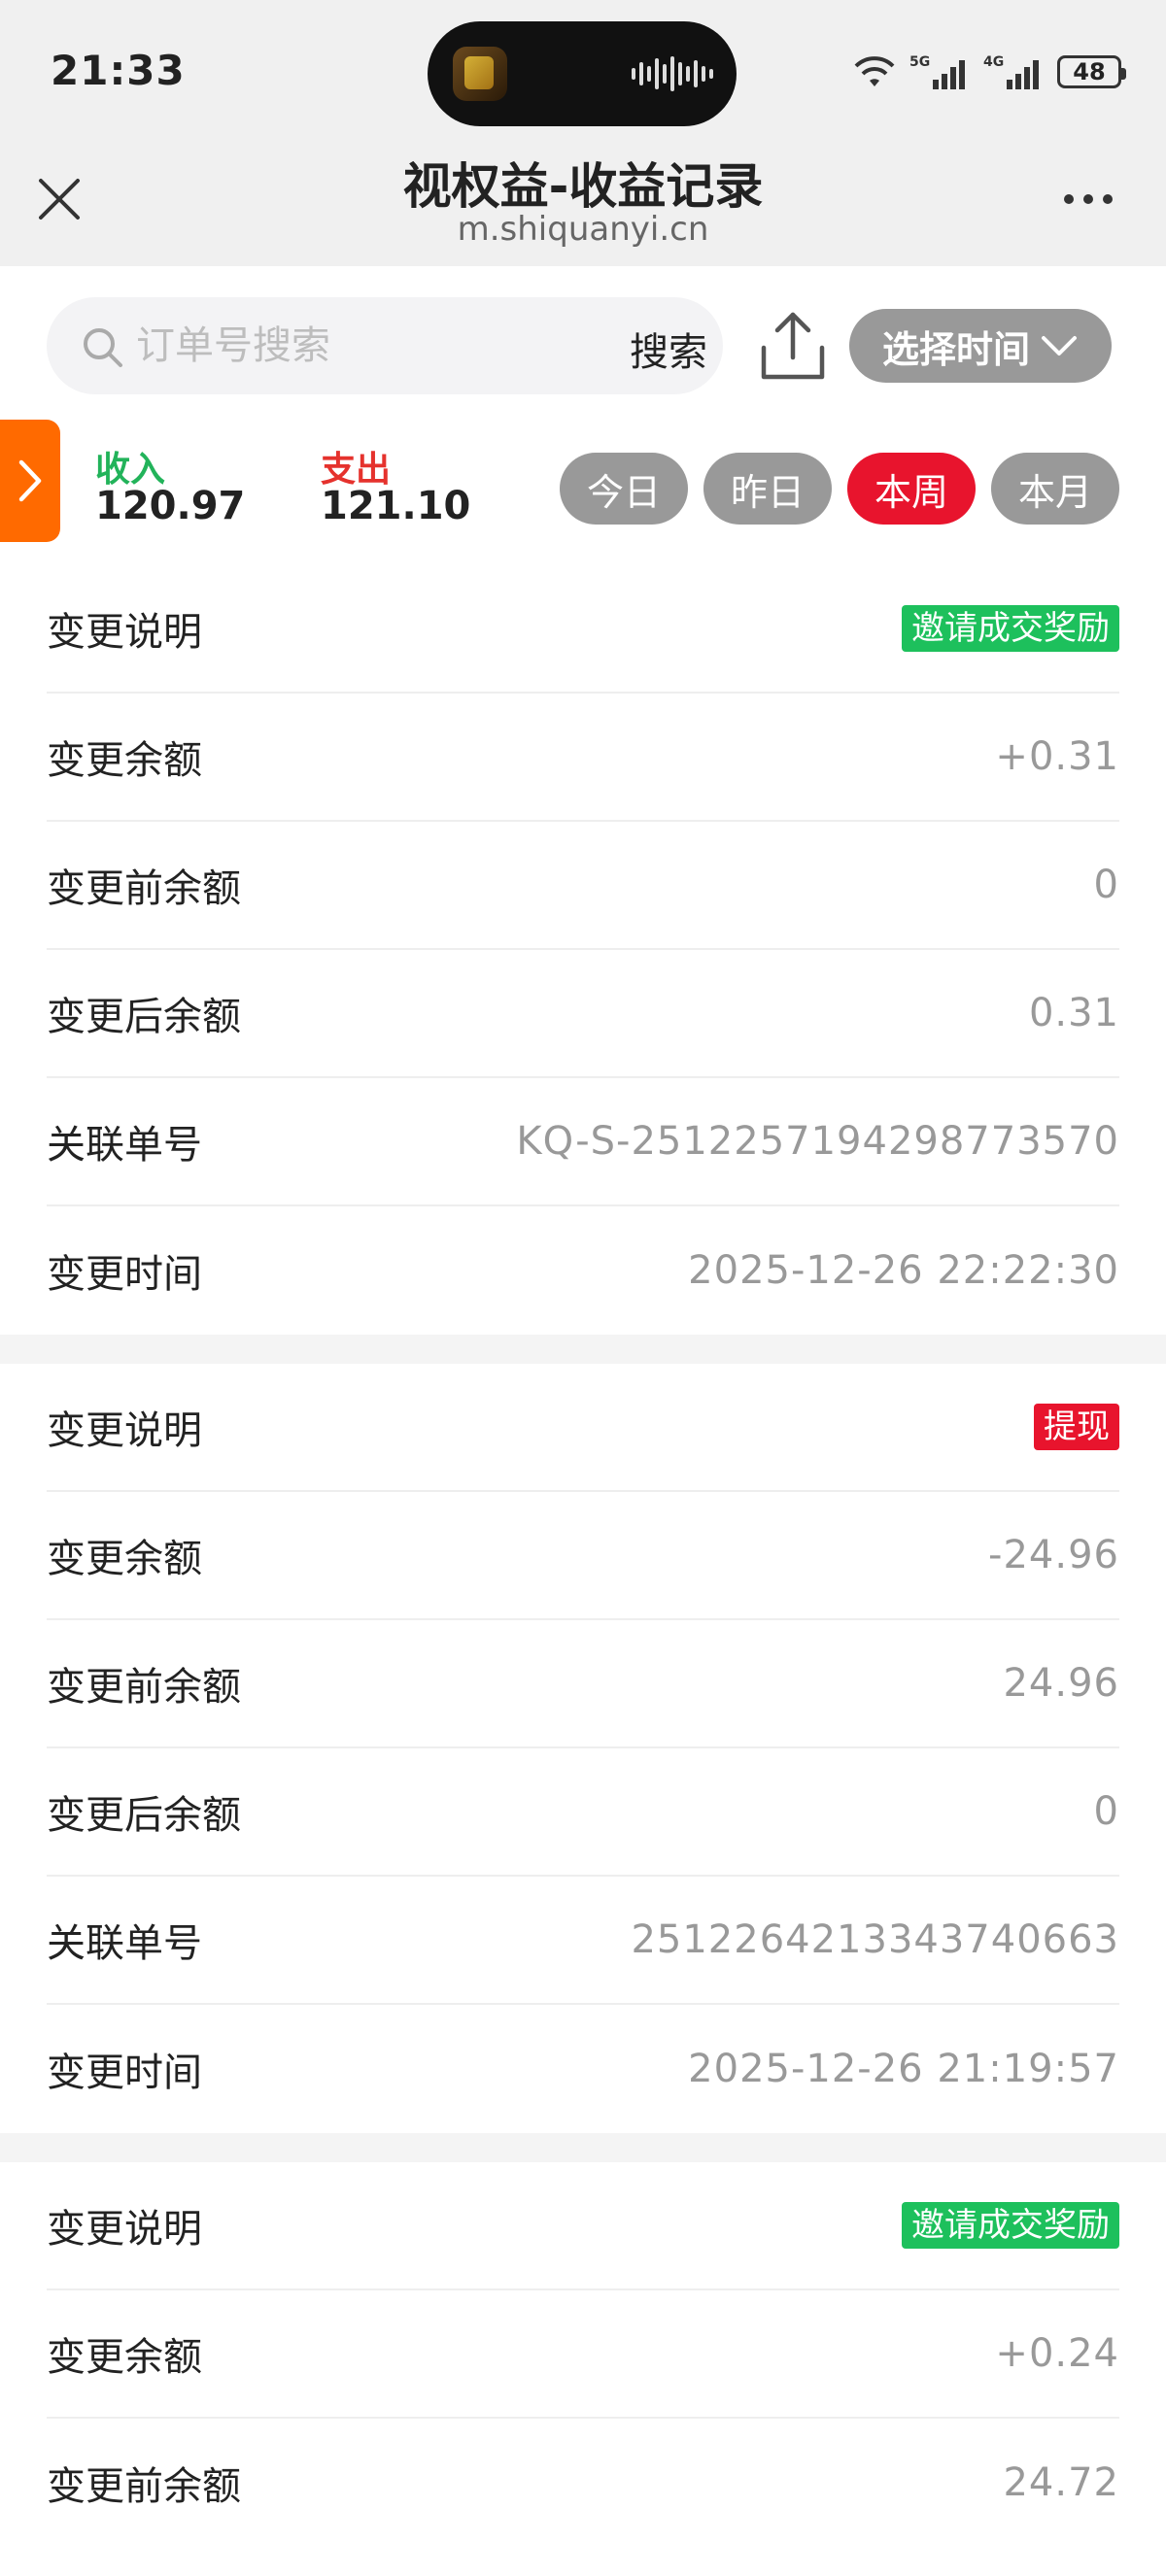 The height and width of the screenshot is (2576, 1166). I want to click on more-icon, so click(1069, 199).